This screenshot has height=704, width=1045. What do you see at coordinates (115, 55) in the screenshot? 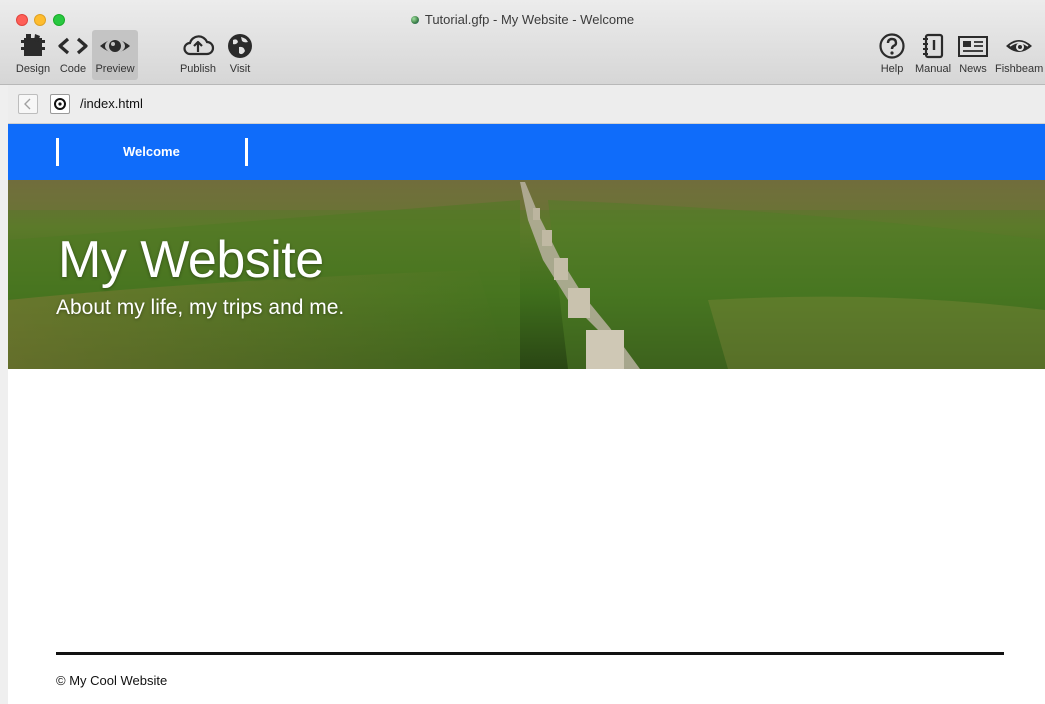
I see `preview-button: Preview` at bounding box center [115, 55].